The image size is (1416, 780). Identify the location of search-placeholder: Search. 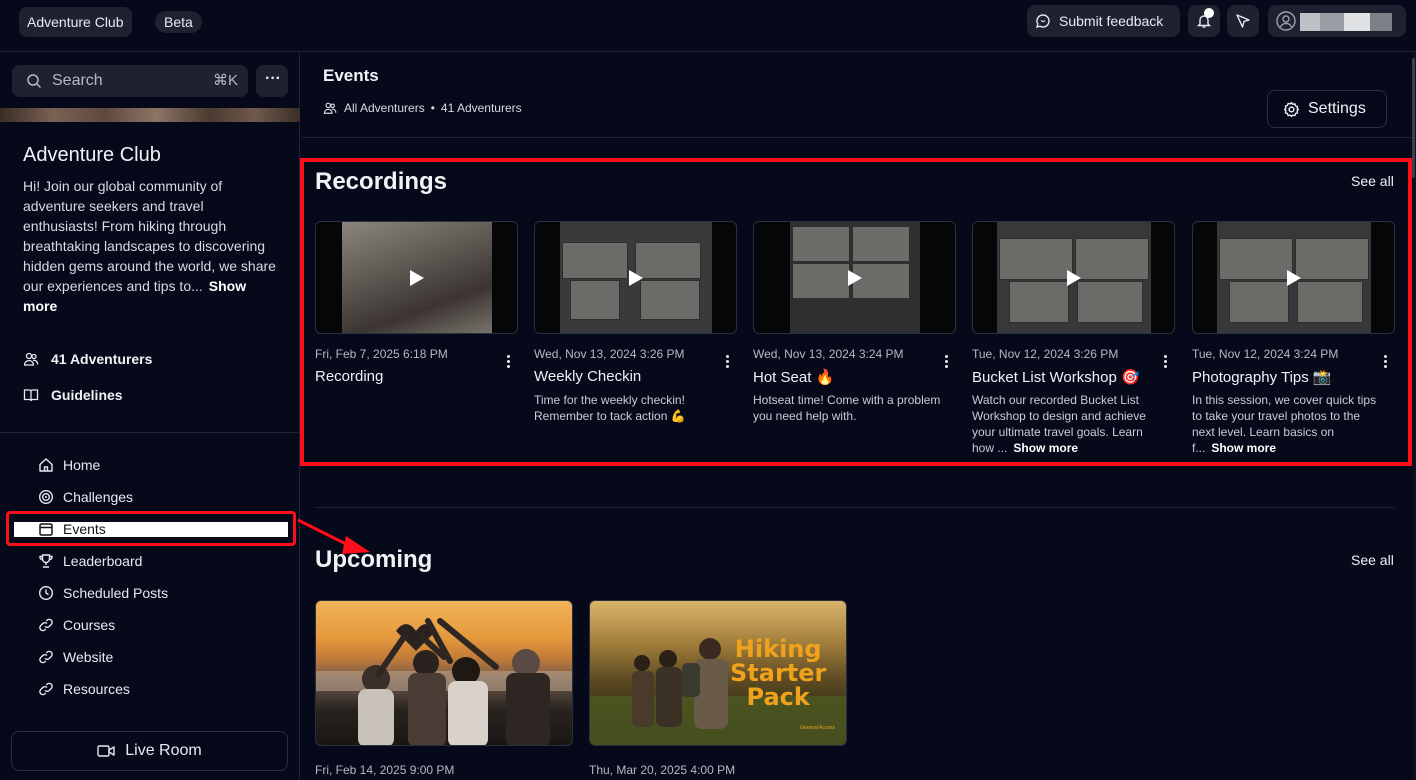
(77, 80).